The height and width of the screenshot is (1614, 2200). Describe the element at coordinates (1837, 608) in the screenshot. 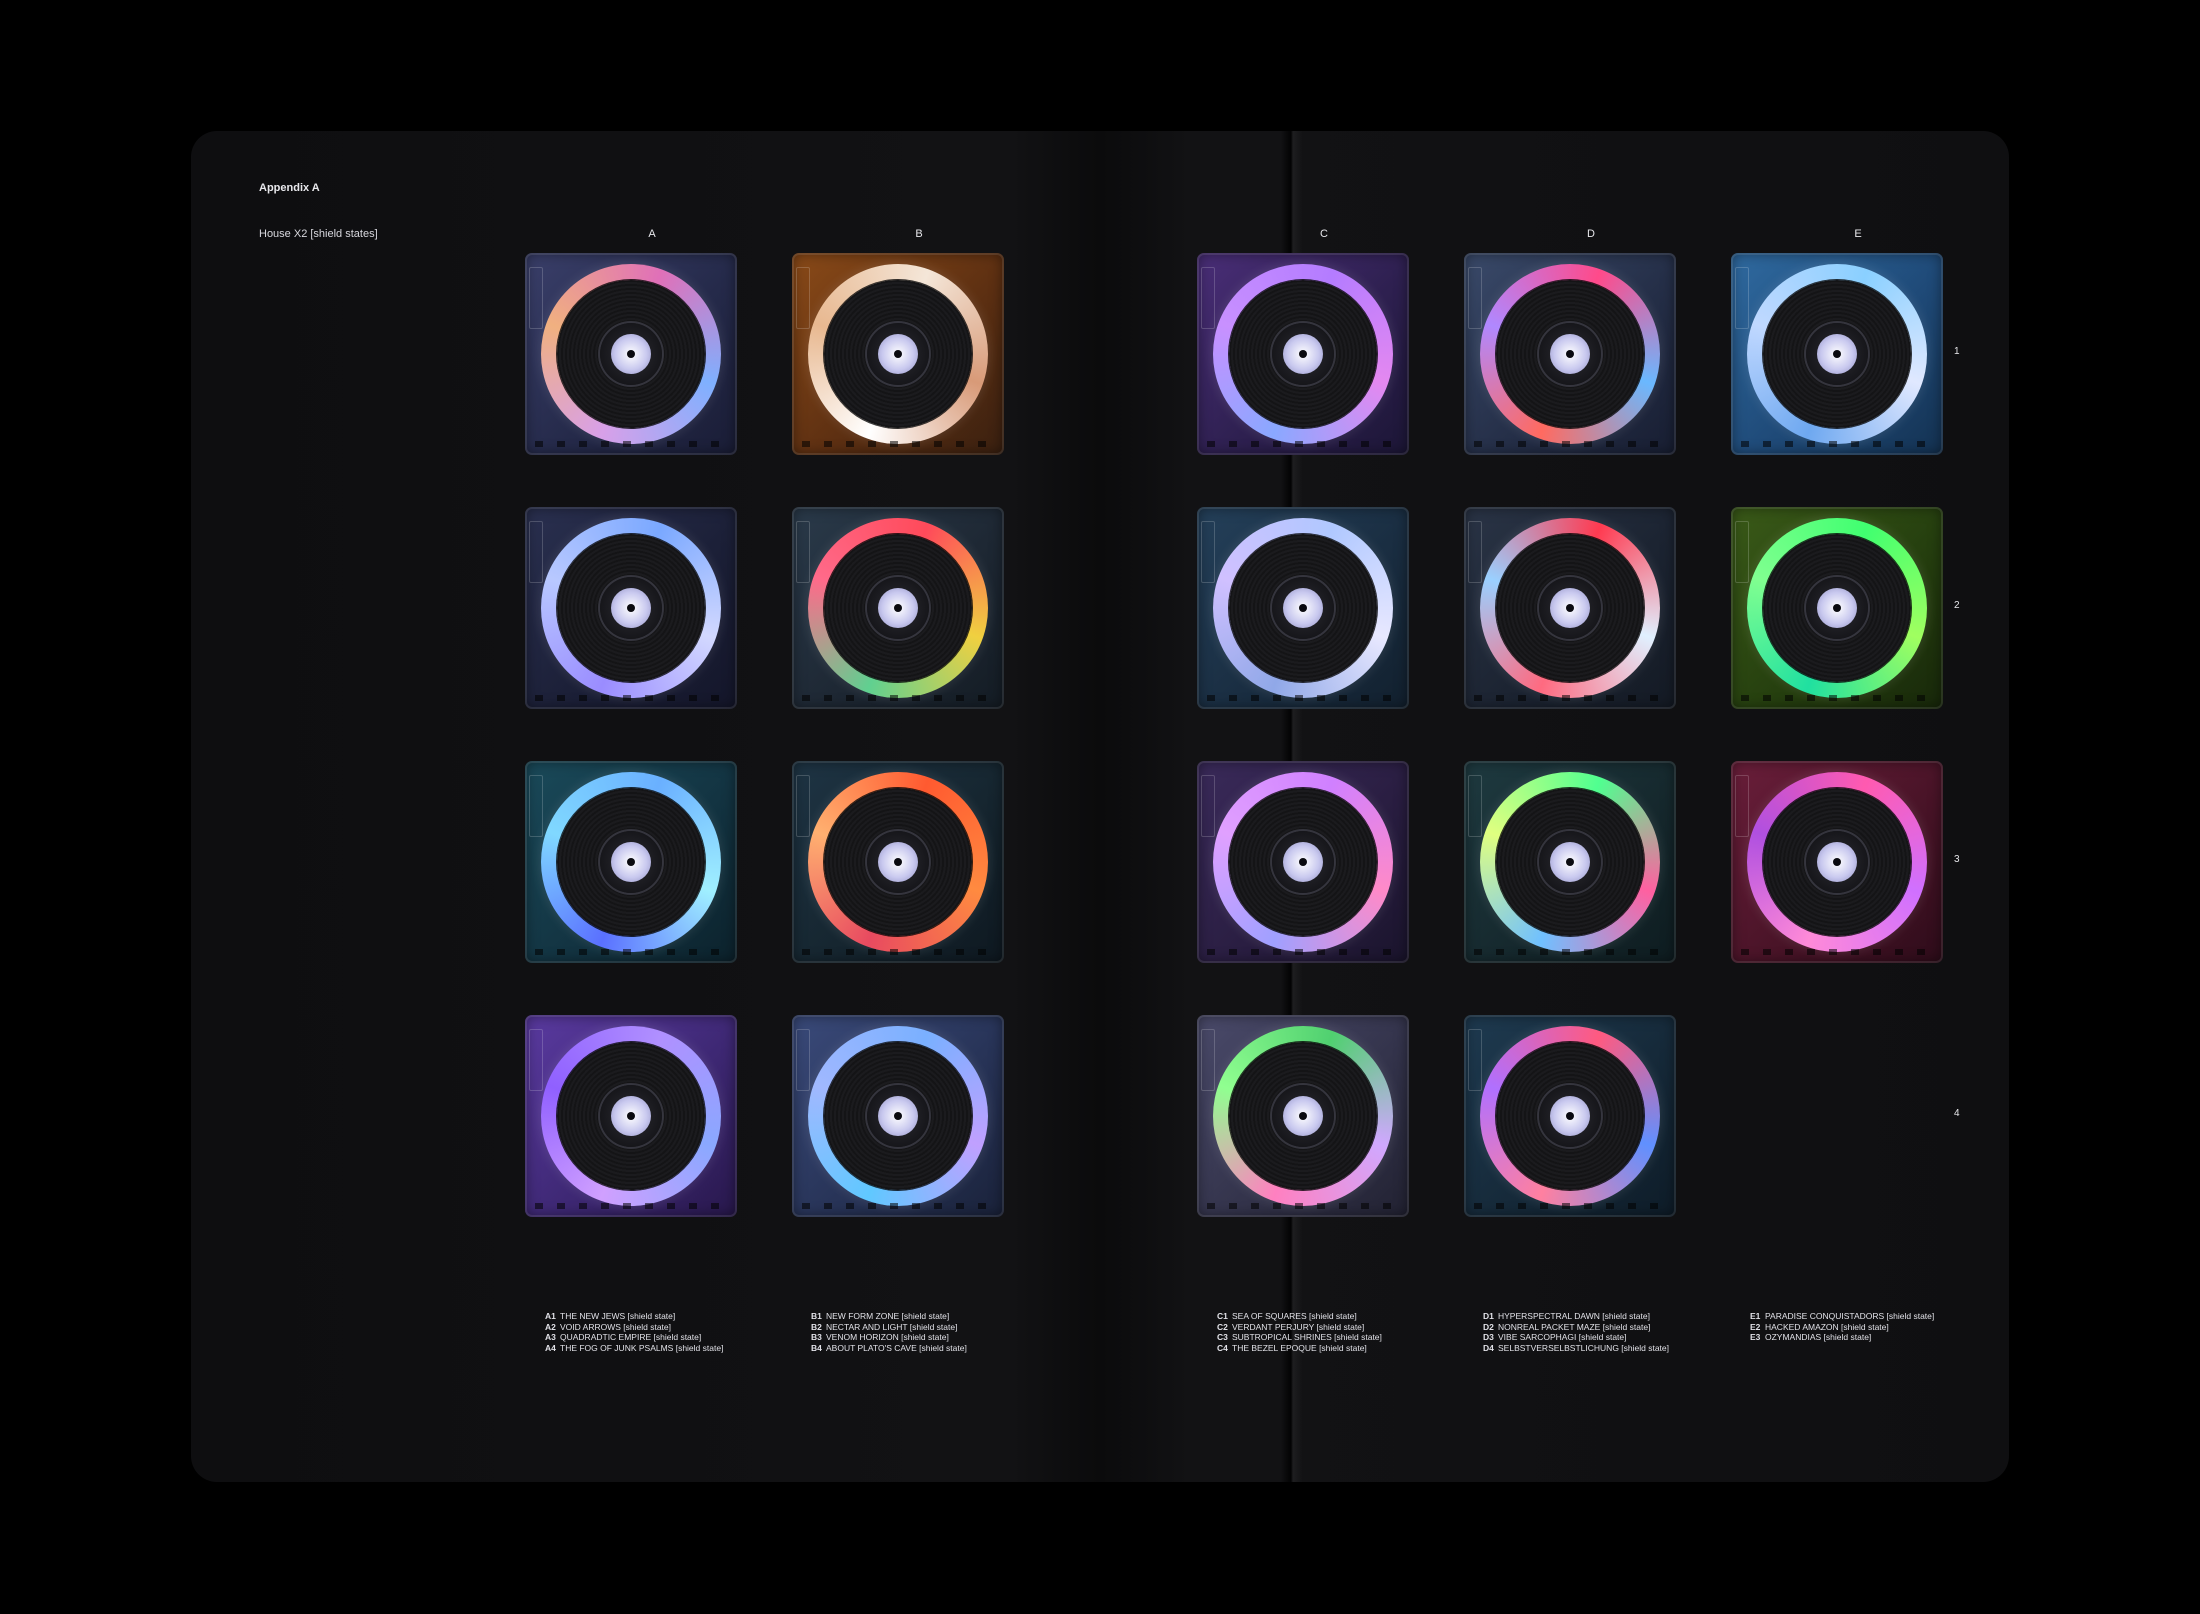

I see `cartridge-e2` at that location.